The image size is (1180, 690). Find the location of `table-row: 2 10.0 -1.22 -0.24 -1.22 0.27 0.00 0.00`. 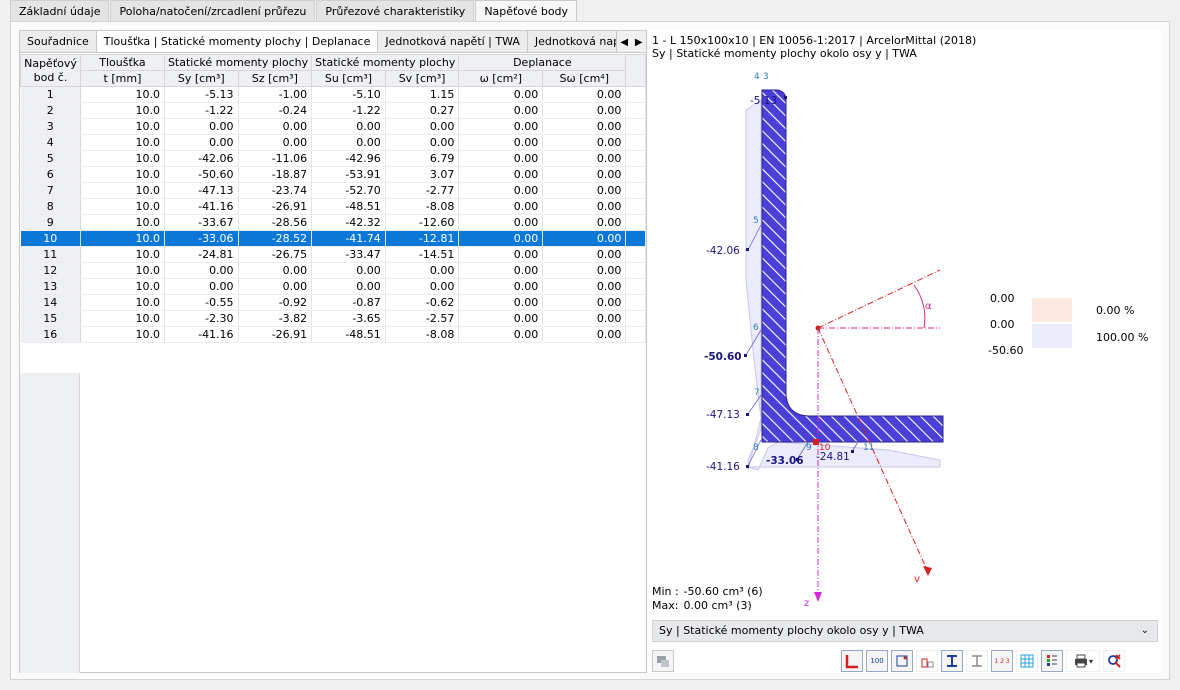

table-row: 2 10.0 -1.22 -0.24 -1.22 0.27 0.00 0.00 is located at coordinates (333, 110).